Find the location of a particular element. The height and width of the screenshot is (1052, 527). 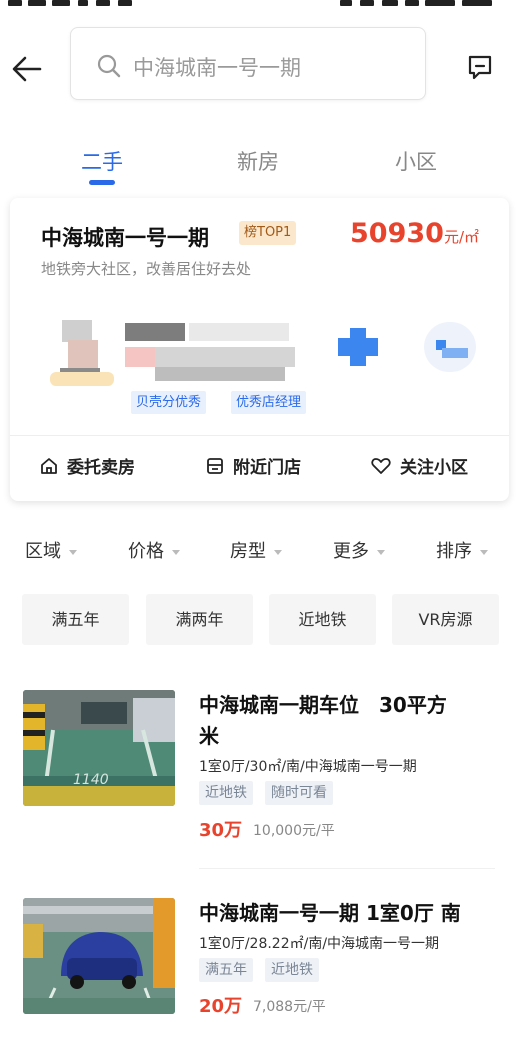

filter-bar: 区域 价格 房型 更多 排序 is located at coordinates (263, 552).